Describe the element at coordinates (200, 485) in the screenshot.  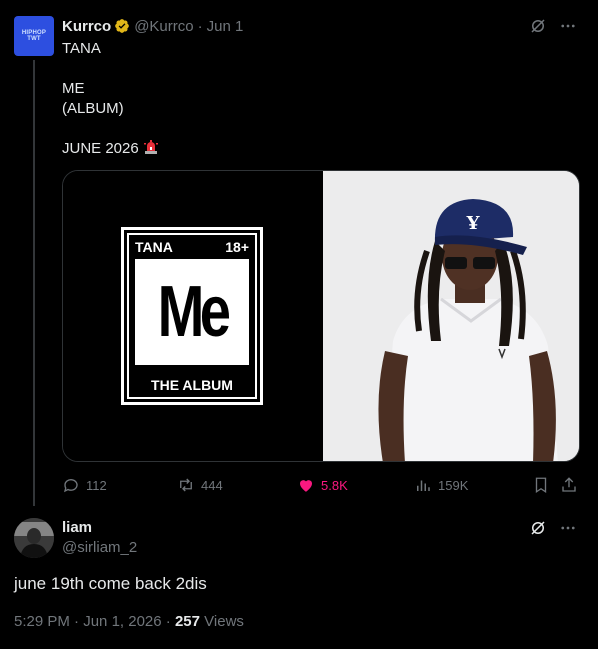
I see `repost-button: 444` at that location.